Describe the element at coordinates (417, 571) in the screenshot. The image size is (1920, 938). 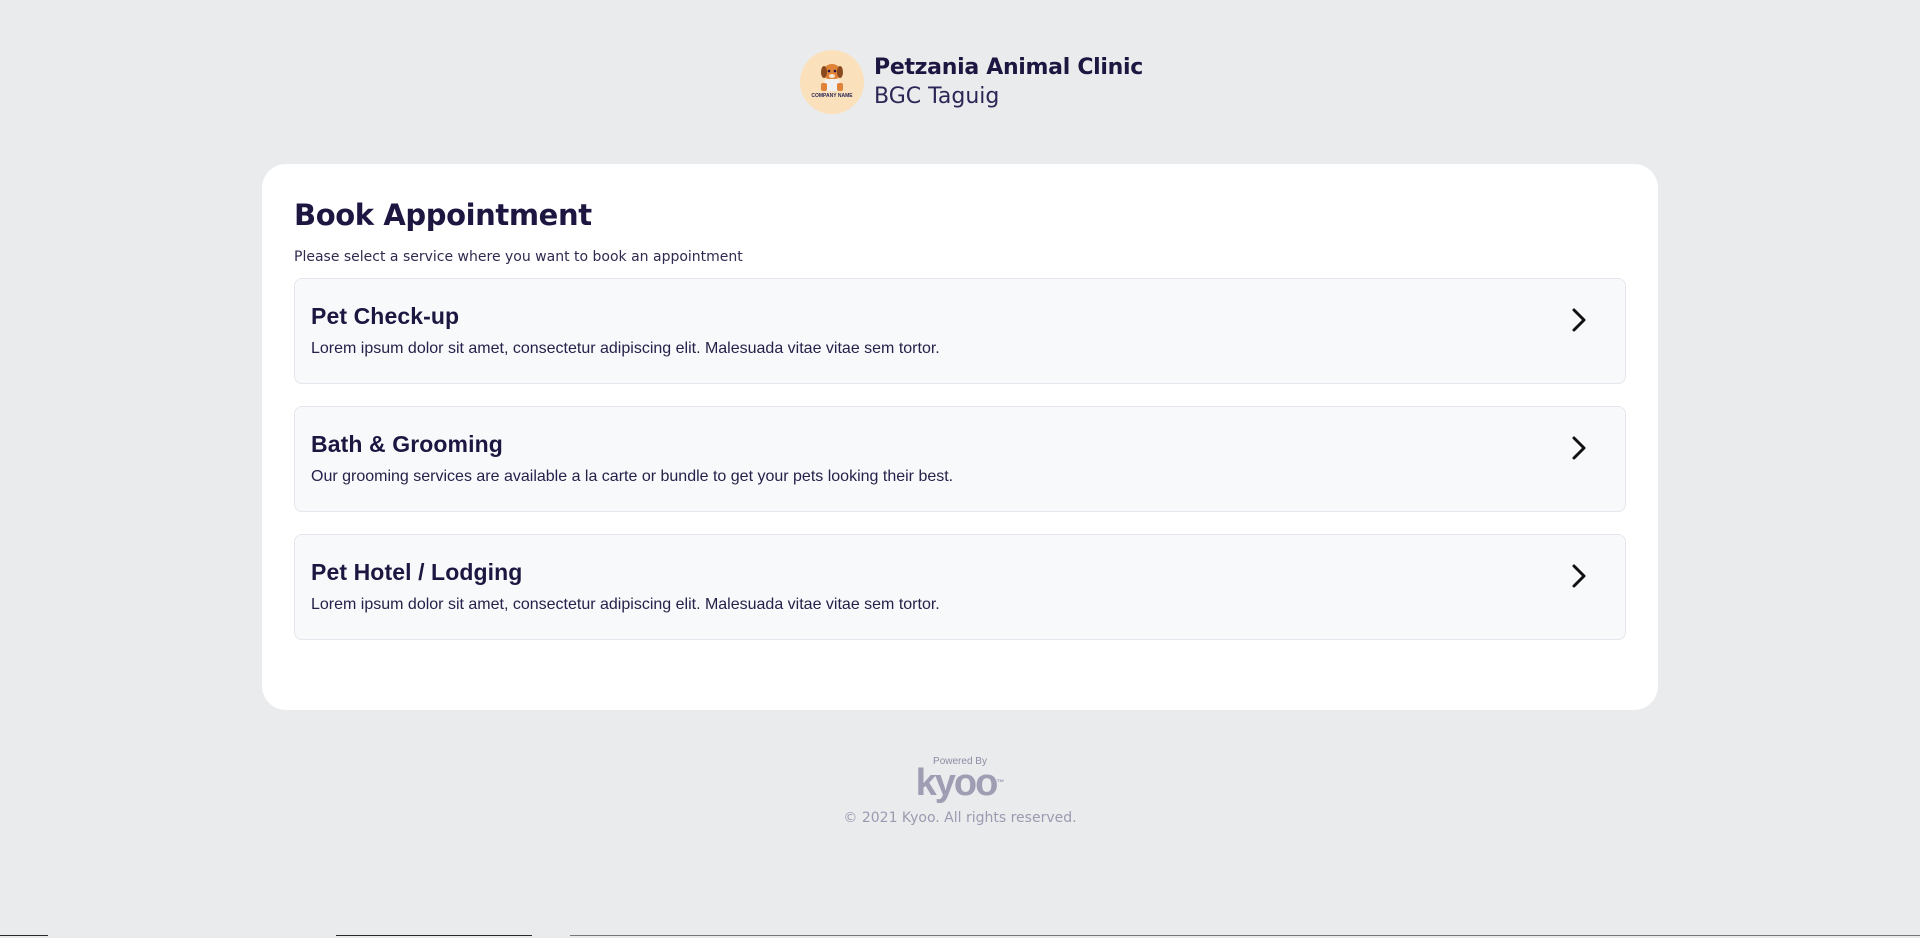
I see `service-title: Pet Hotel / Lodging` at that location.